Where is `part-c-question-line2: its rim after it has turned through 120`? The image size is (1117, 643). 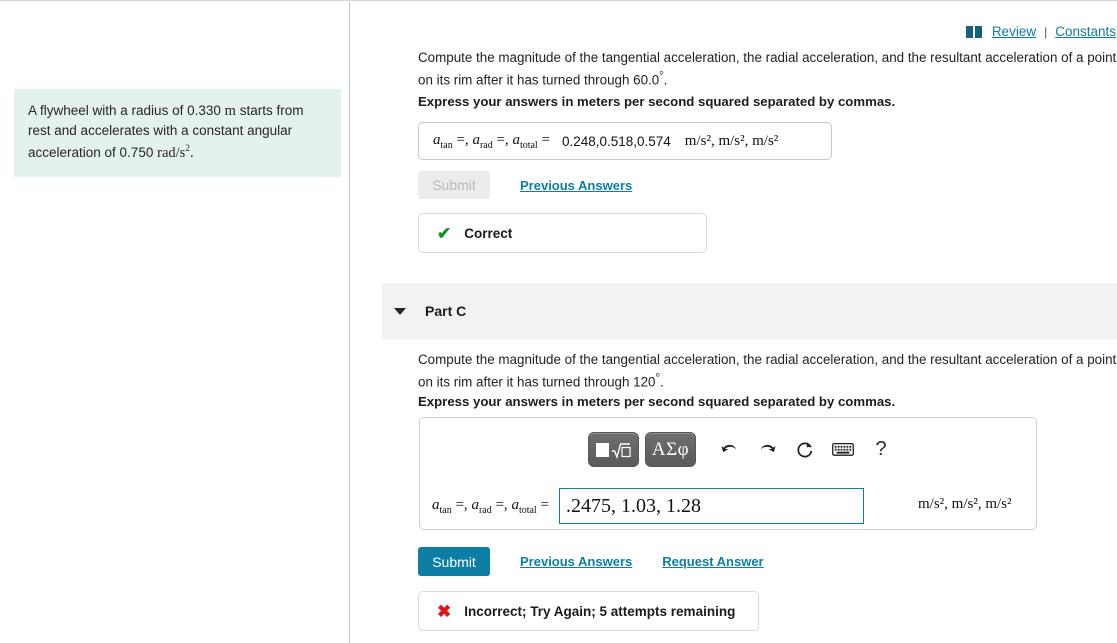 part-c-question-line2: its rim after it has turned through 120 is located at coordinates (546, 382).